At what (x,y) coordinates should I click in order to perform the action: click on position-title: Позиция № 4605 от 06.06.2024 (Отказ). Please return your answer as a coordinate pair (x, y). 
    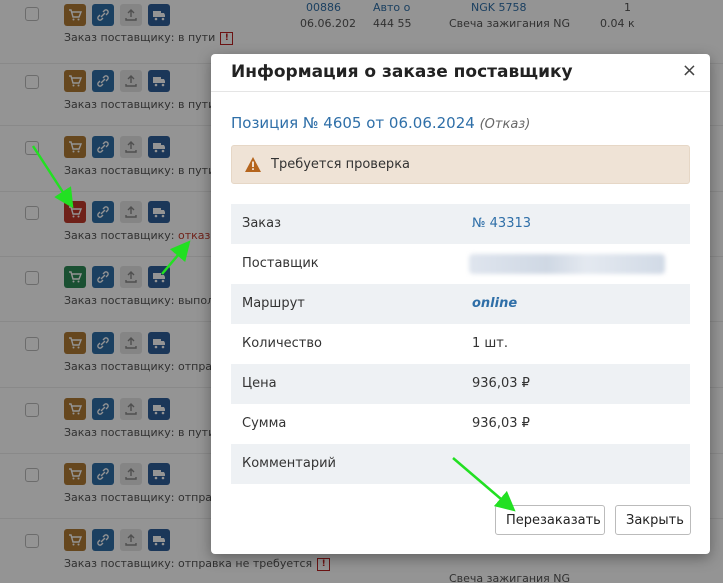
    Looking at the image, I should click on (380, 123).